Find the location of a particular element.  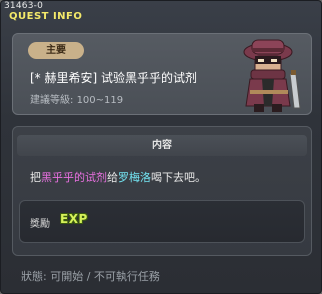

desc-npc: 罗梅洛 is located at coordinates (134, 177).